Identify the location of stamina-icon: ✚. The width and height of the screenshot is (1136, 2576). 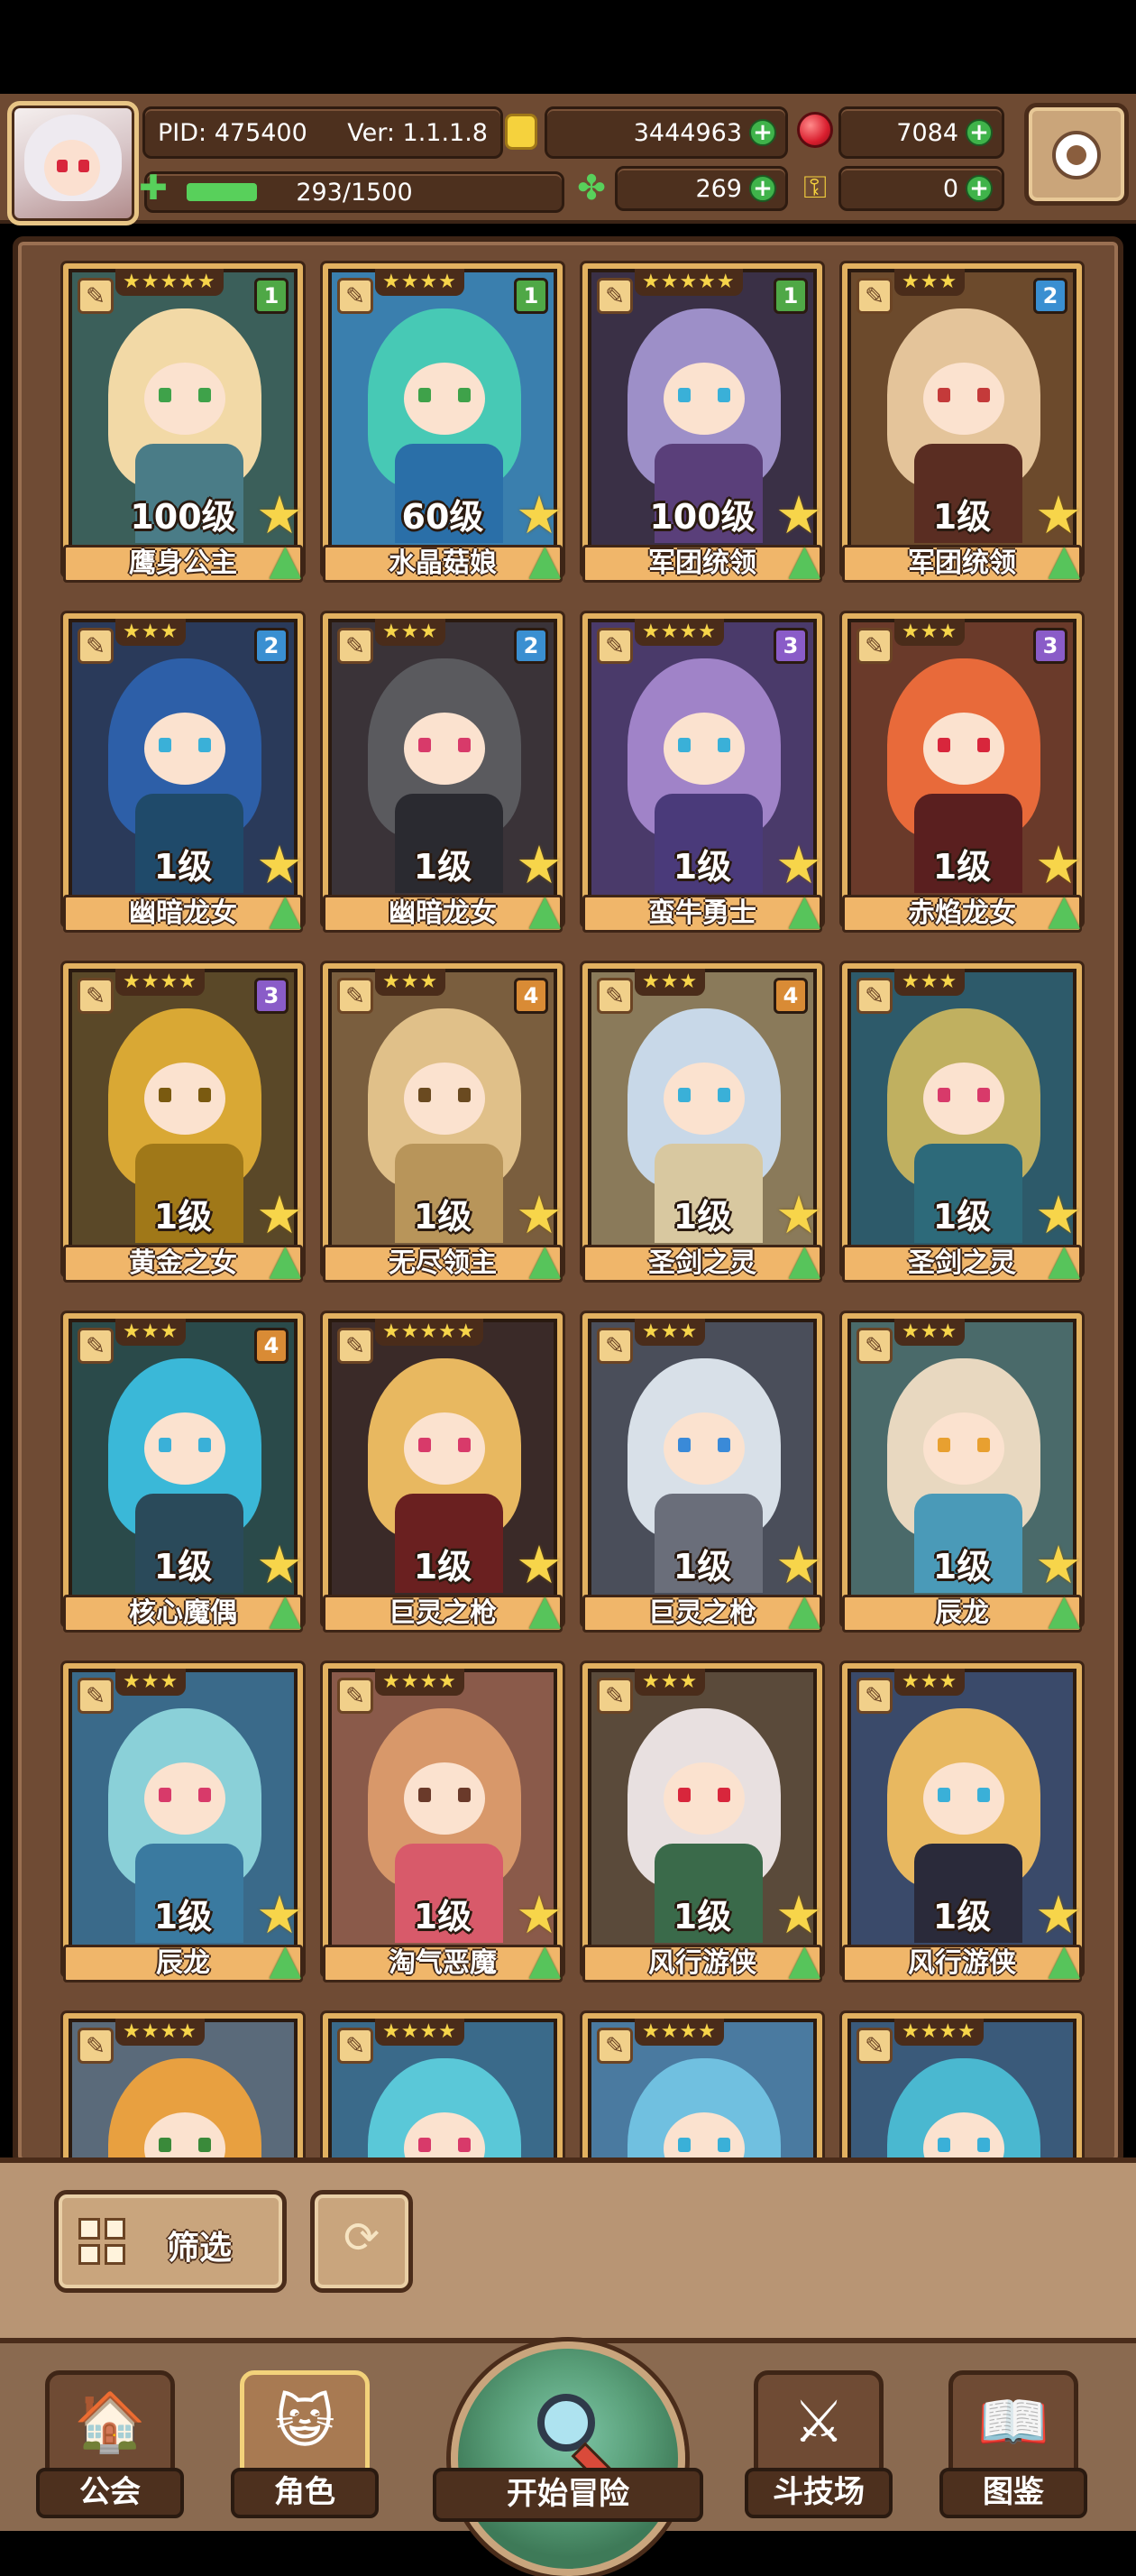
(153, 188).